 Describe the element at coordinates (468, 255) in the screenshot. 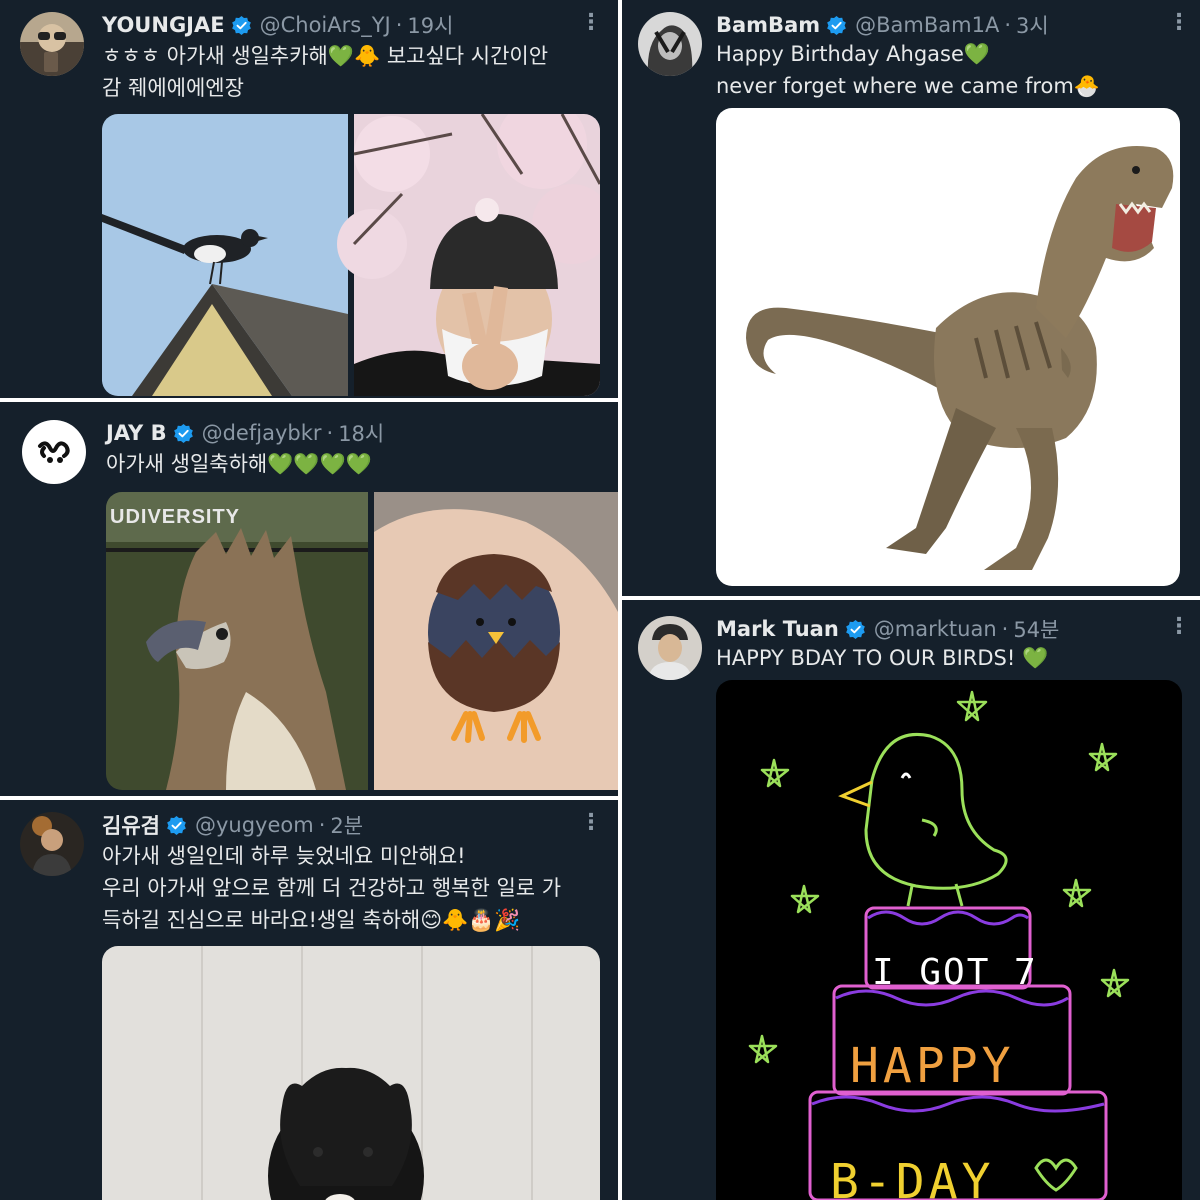

I see `cherry-blossom-selfie-photo` at that location.